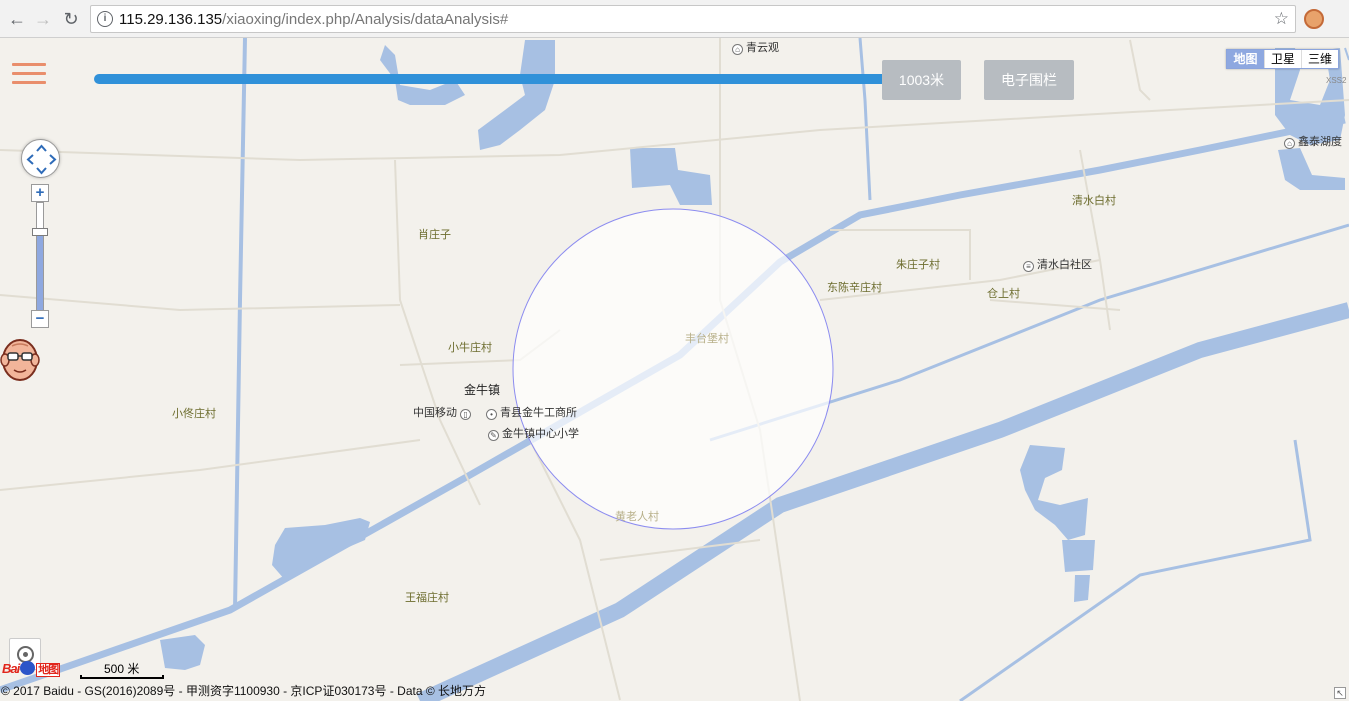  I want to click on paw-icon, so click(28, 668).